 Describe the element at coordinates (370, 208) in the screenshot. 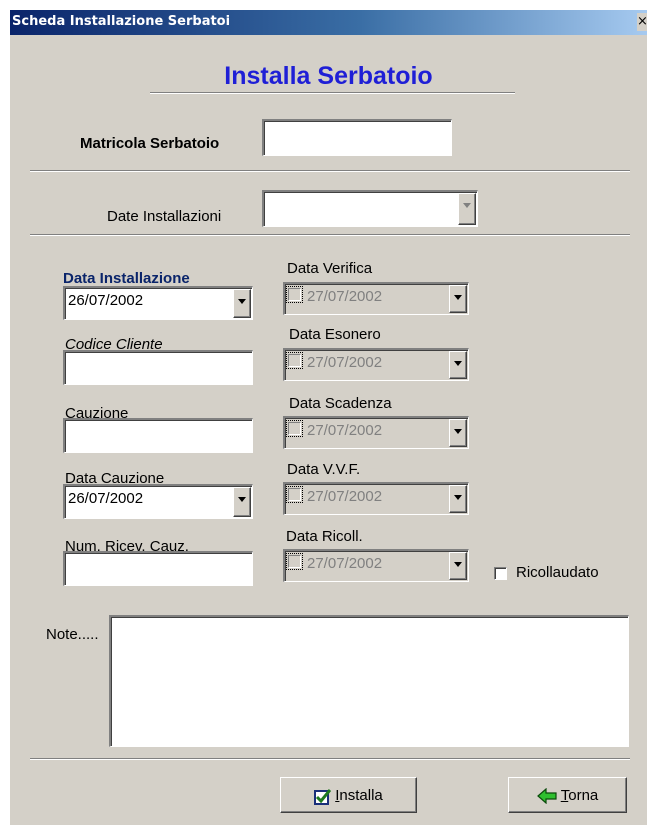

I see `date-installazioni-select` at that location.